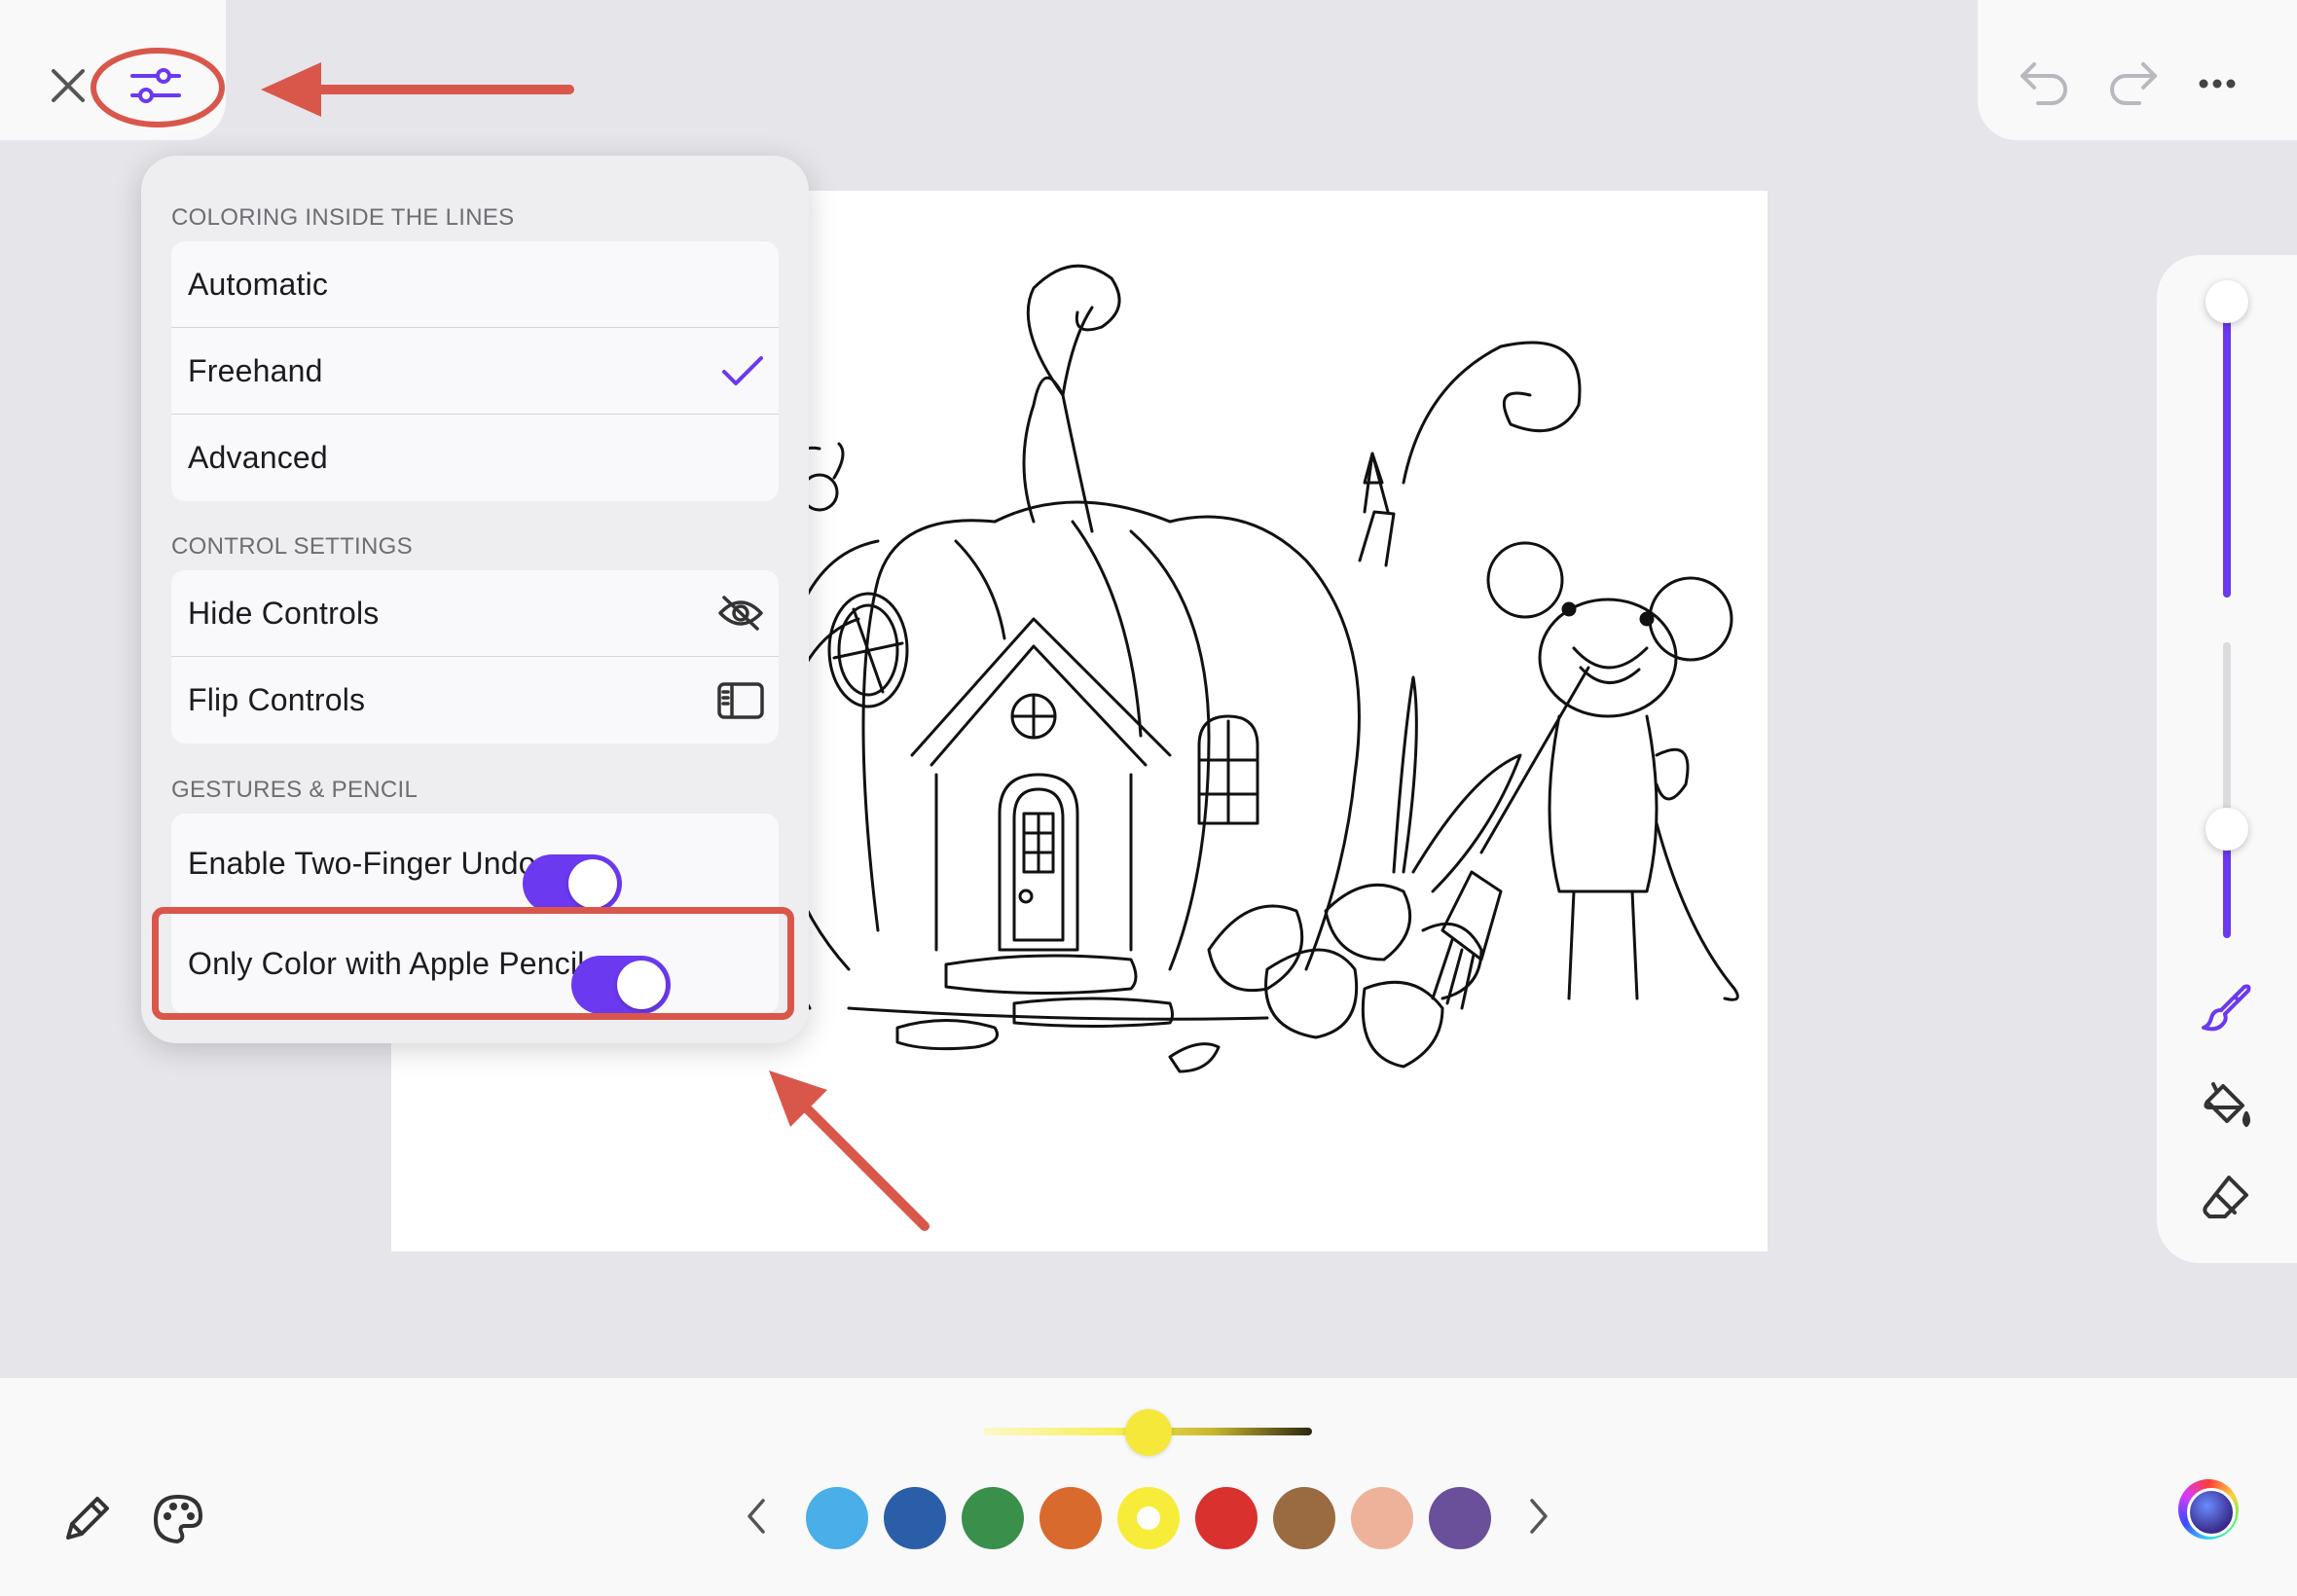  What do you see at coordinates (113, 70) in the screenshot?
I see `top-left-toolbar` at bounding box center [113, 70].